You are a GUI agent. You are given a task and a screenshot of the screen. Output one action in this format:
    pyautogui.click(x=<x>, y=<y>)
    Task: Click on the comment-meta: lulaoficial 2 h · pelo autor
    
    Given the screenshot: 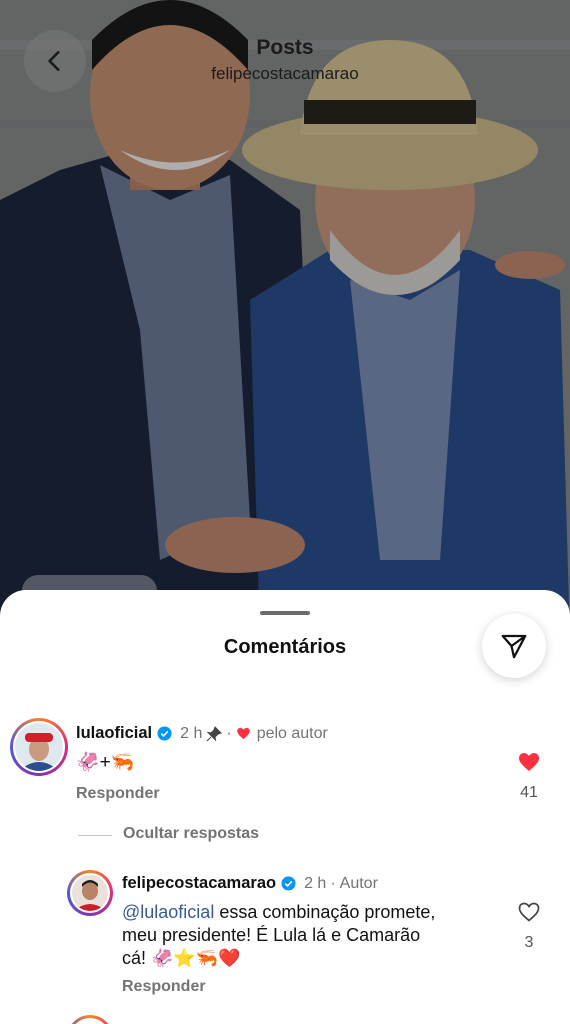 What is the action you would take?
    pyautogui.click(x=202, y=733)
    